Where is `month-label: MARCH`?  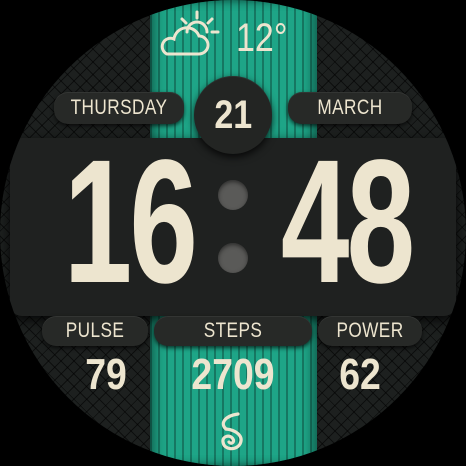 month-label: MARCH is located at coordinates (350, 107).